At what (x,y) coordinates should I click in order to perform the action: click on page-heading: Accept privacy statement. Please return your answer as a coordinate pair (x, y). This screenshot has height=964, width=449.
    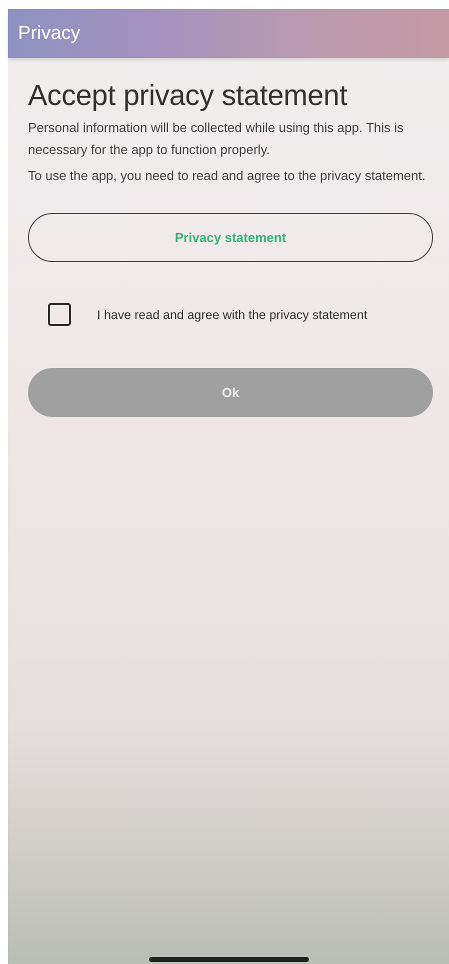
    Looking at the image, I should click on (188, 96).